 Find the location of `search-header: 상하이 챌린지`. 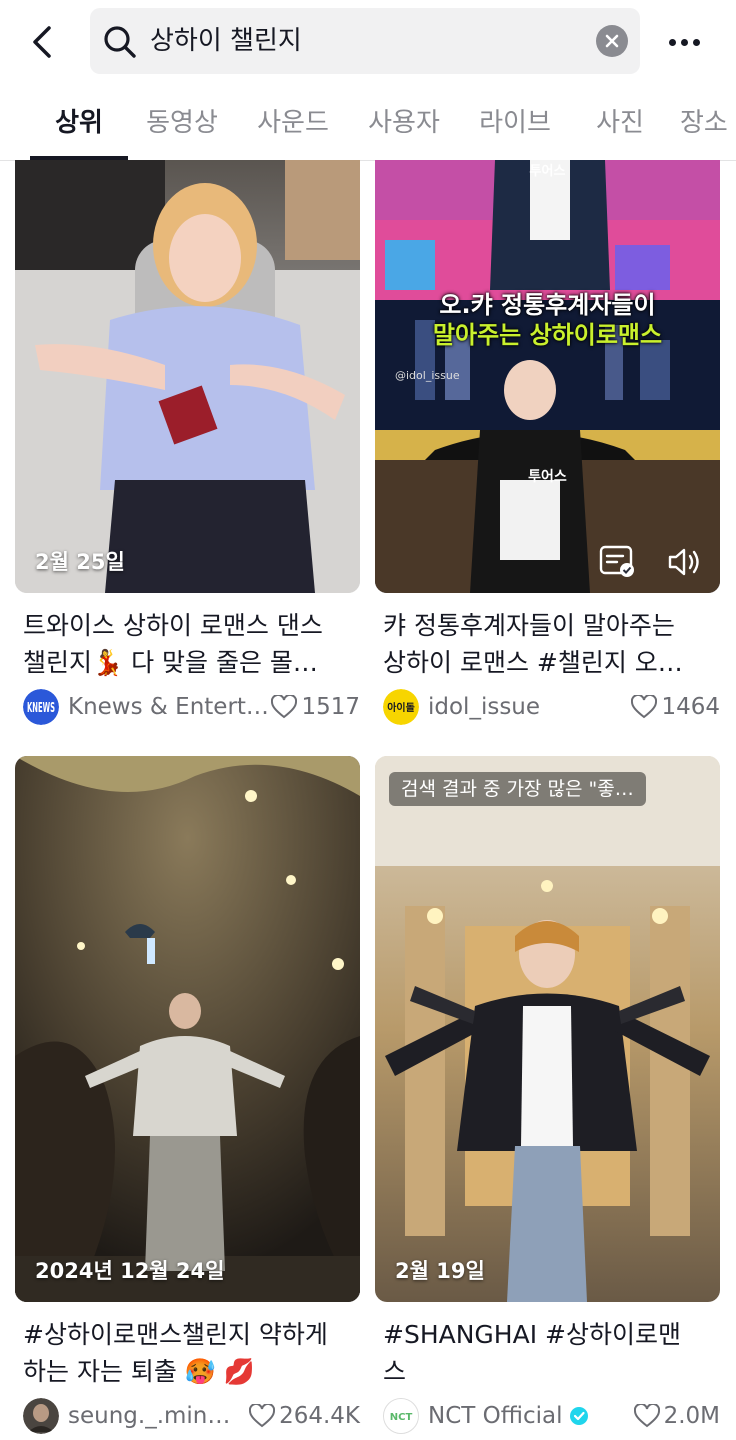

search-header: 상하이 챌린지 is located at coordinates (368, 42).